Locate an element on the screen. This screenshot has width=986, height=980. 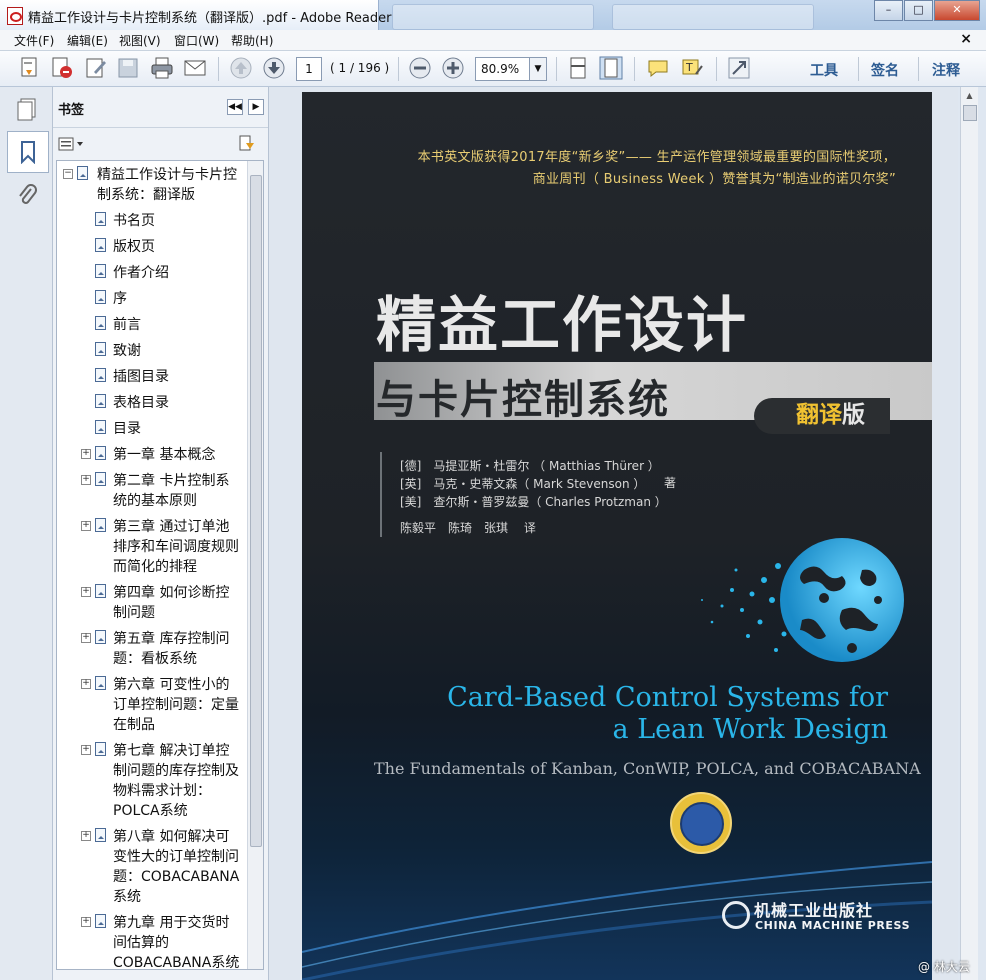
page-thumbnails-icon is located at coordinates (27, 109).